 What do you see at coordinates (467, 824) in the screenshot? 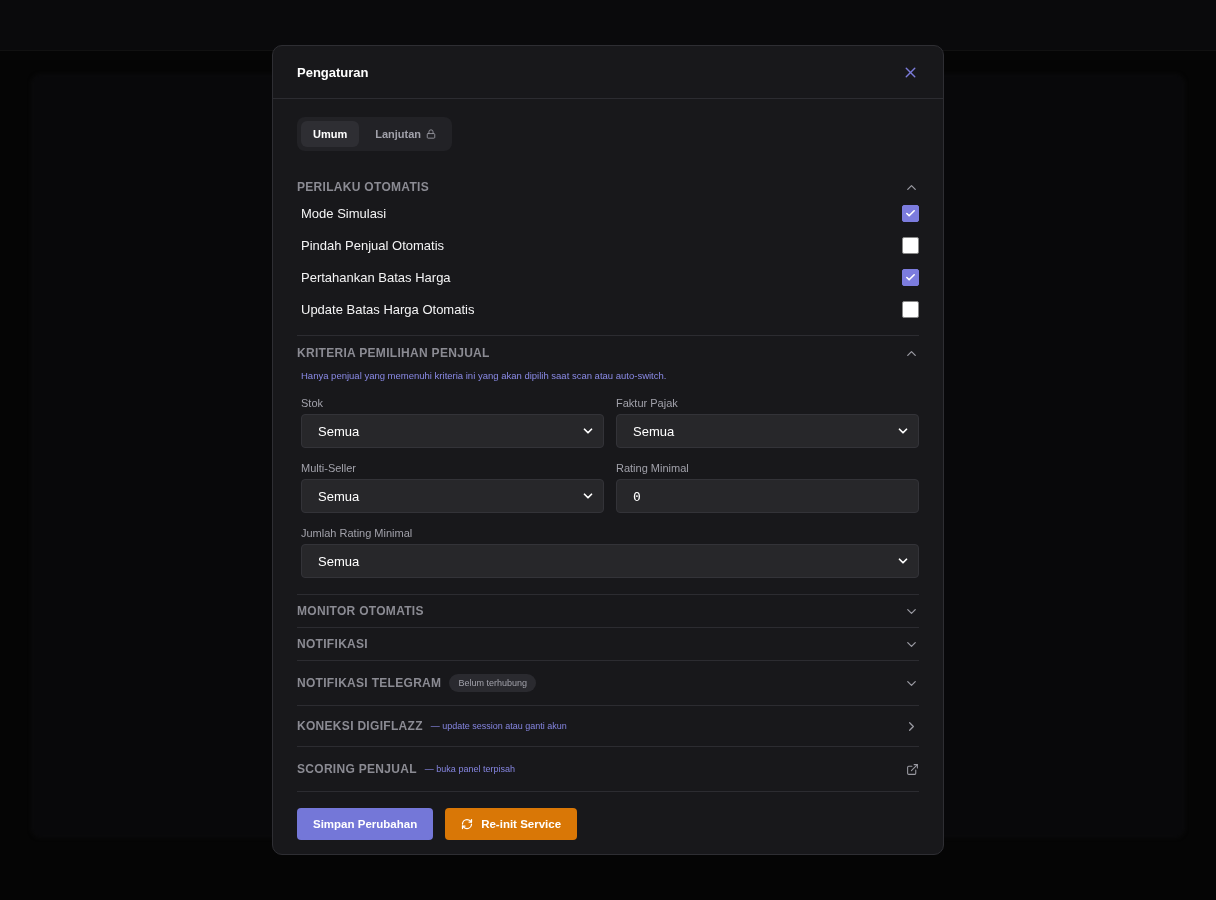
I see `refresh-icon` at bounding box center [467, 824].